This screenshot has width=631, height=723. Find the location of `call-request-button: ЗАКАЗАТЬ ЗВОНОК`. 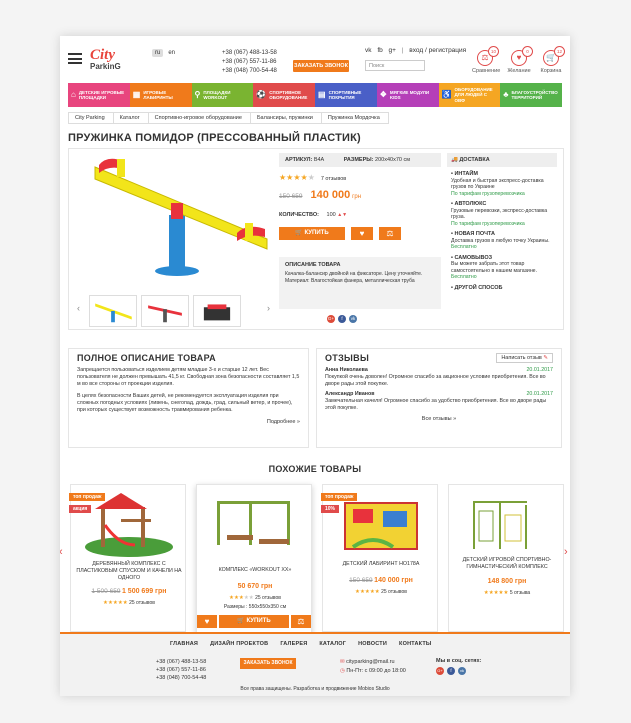

call-request-button: ЗАКАЗАТЬ ЗВОНОК is located at coordinates (321, 66).